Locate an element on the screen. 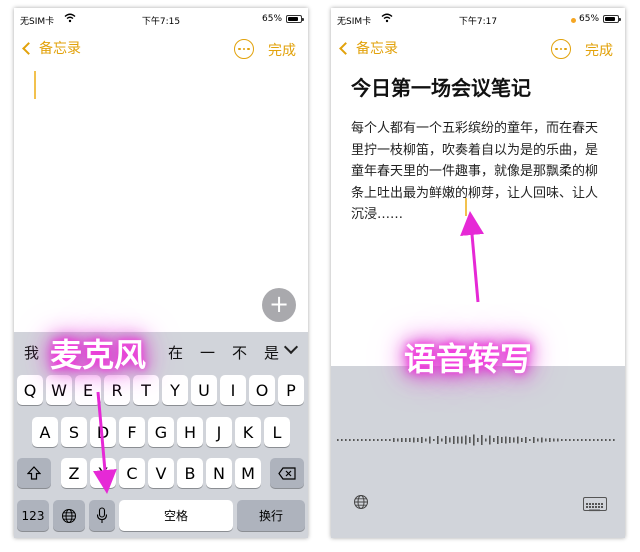 This screenshot has width=640, height=552. annotation-label-dictation: 语音转写 is located at coordinates (468, 359).